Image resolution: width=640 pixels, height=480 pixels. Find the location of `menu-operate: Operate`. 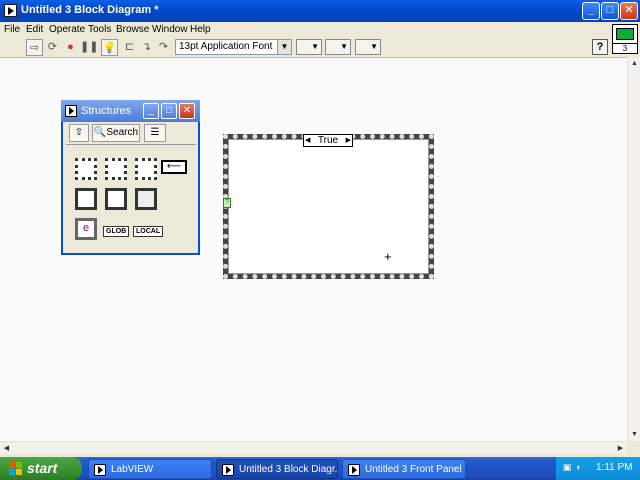

menu-operate: Operate is located at coordinates (67, 29).